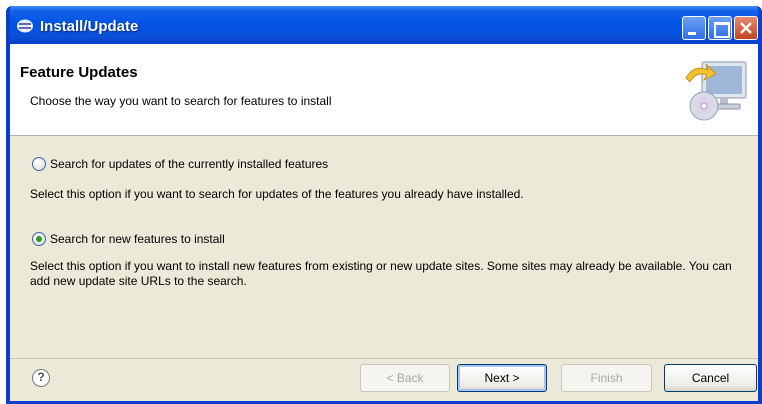 This screenshot has width=762, height=404. I want to click on close-icon, so click(746, 28).